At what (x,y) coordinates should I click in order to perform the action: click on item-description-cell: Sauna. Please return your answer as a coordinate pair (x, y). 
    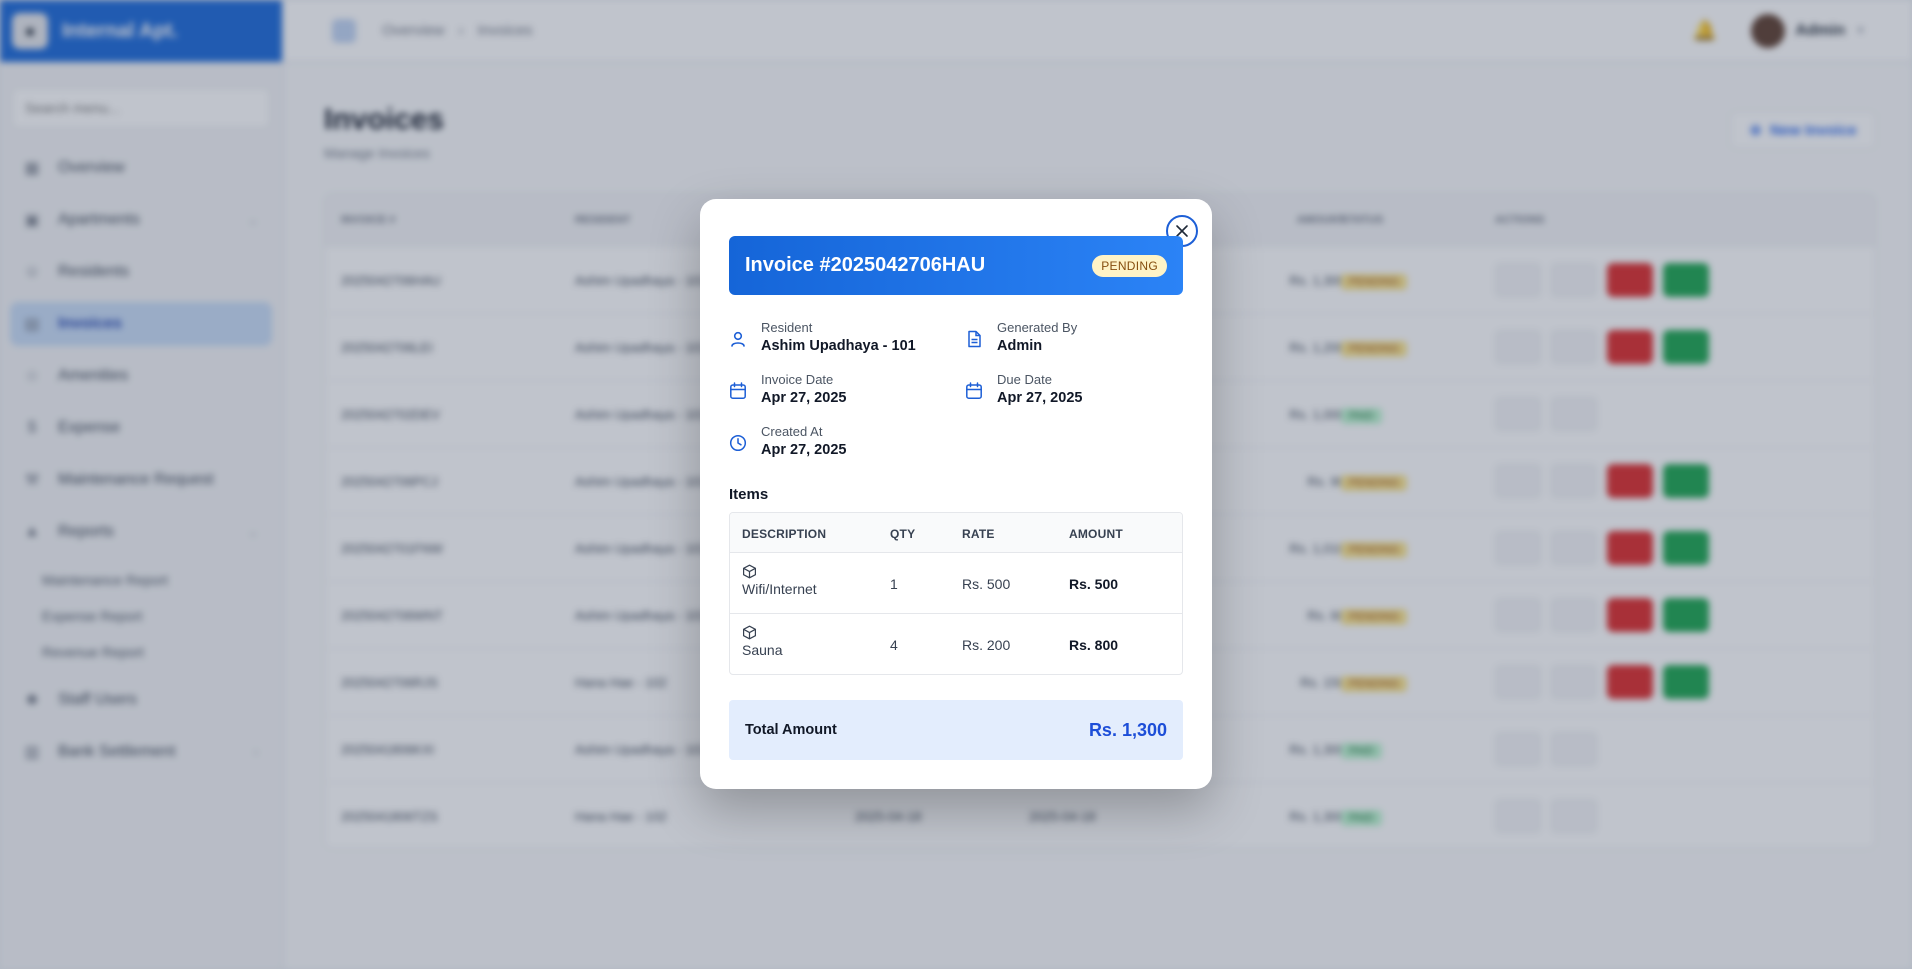
    Looking at the image, I should click on (762, 641).